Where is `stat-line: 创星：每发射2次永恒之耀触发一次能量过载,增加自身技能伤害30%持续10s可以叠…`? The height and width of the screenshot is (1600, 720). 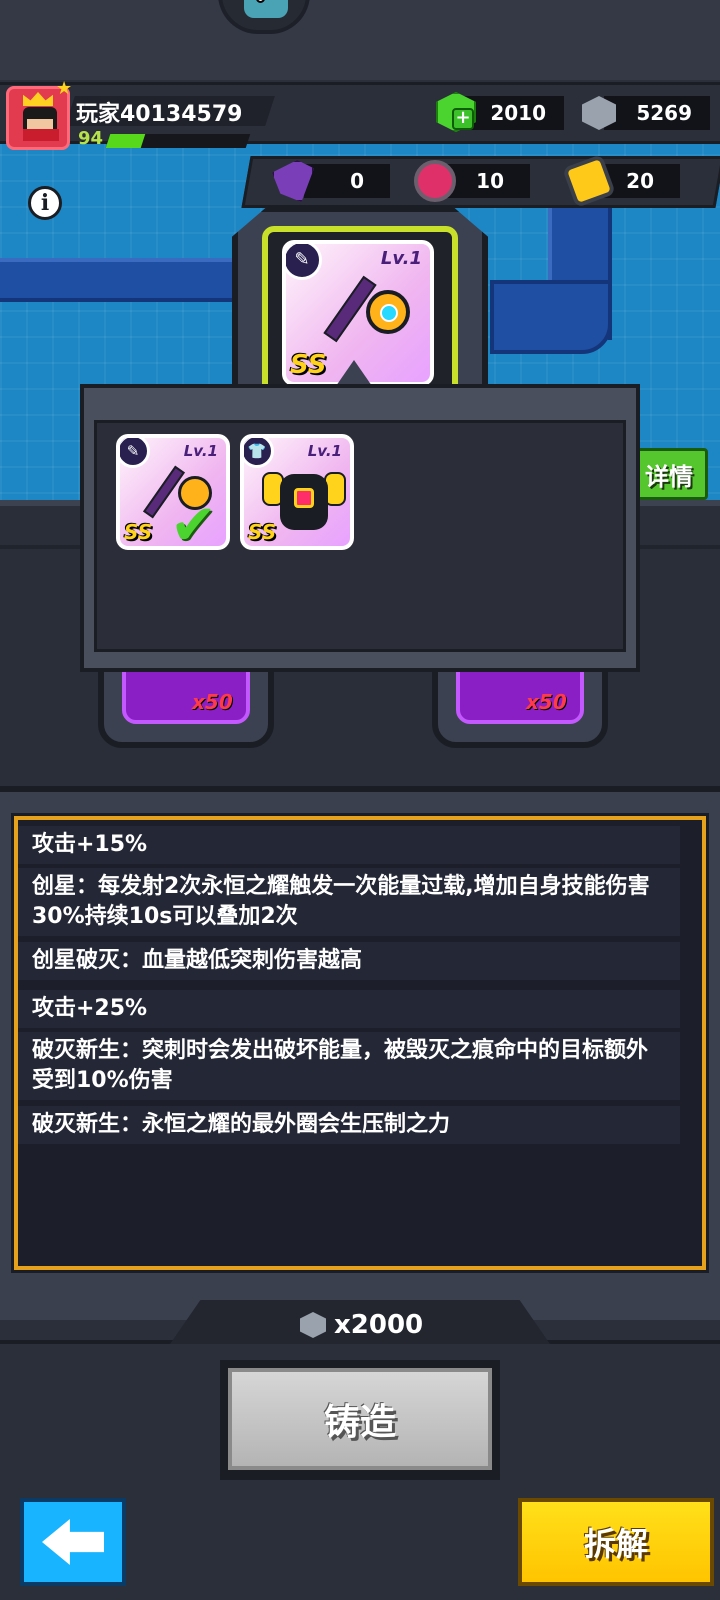
stat-line: 创星：每发射2次永恒之耀触发一次能量过载,增加自身技能伤害30%持续10s可以叠… is located at coordinates (349, 902).